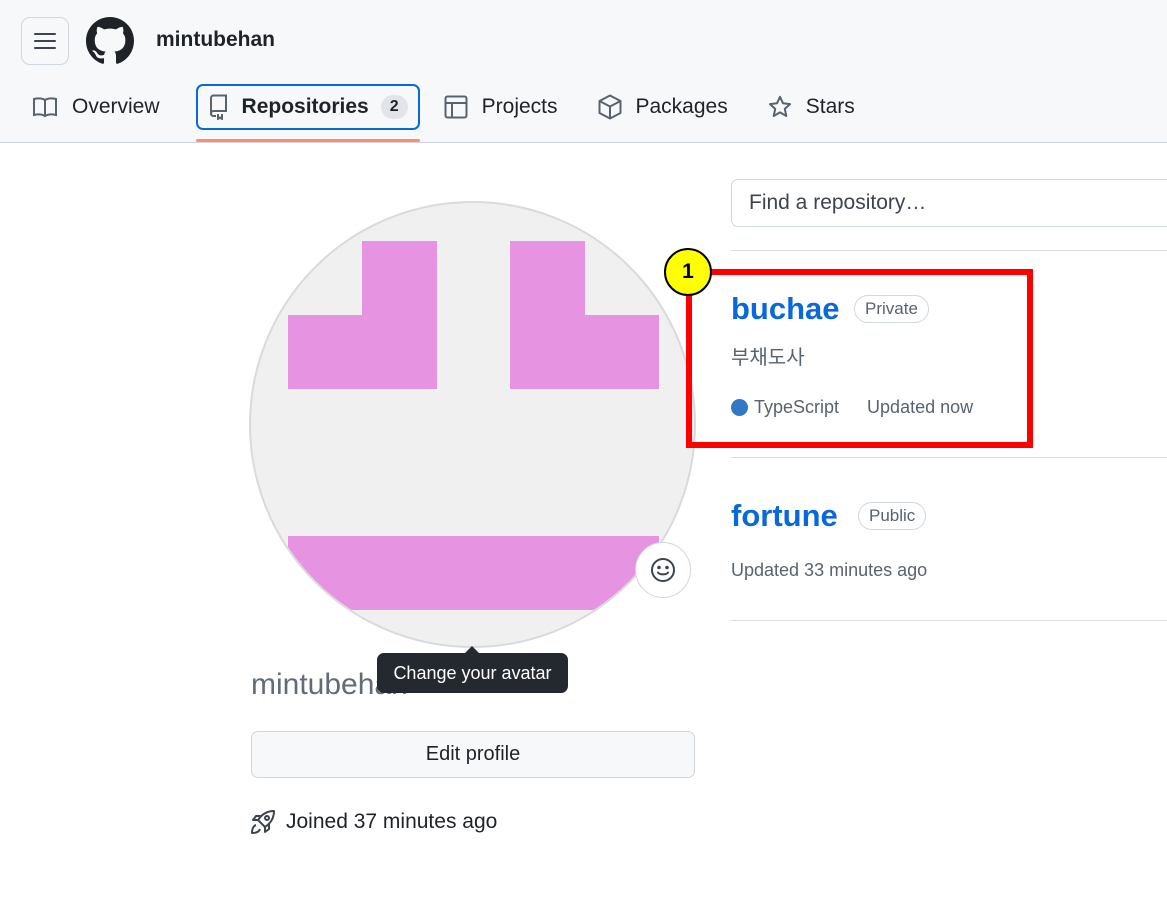 The width and height of the screenshot is (1167, 903). I want to click on repo-meta: Updated 33 minutes ago, so click(829, 570).